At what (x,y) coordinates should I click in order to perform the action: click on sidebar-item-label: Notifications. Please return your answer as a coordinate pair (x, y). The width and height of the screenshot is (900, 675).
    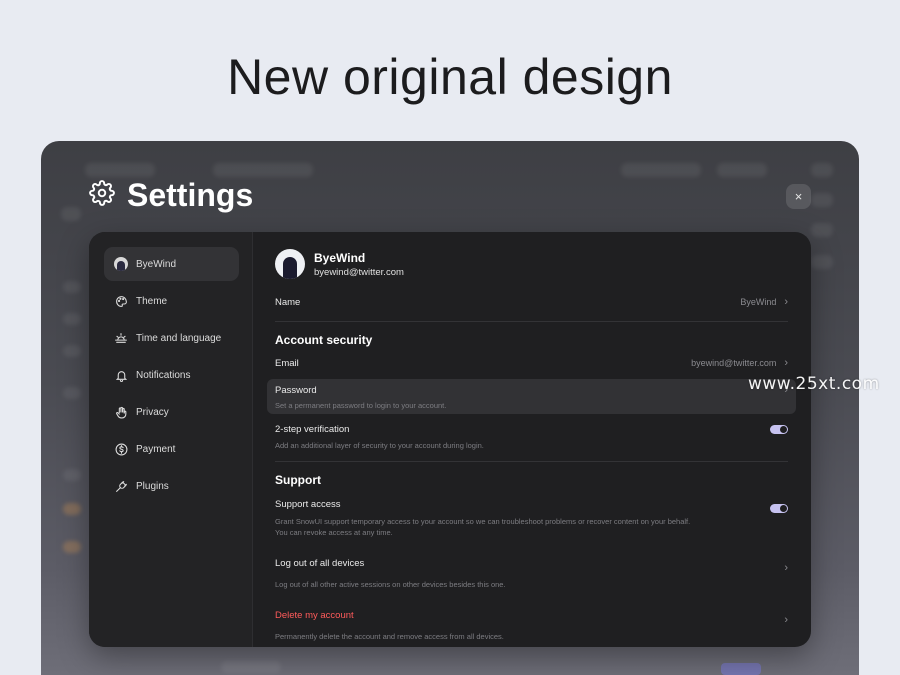
    Looking at the image, I should click on (163, 375).